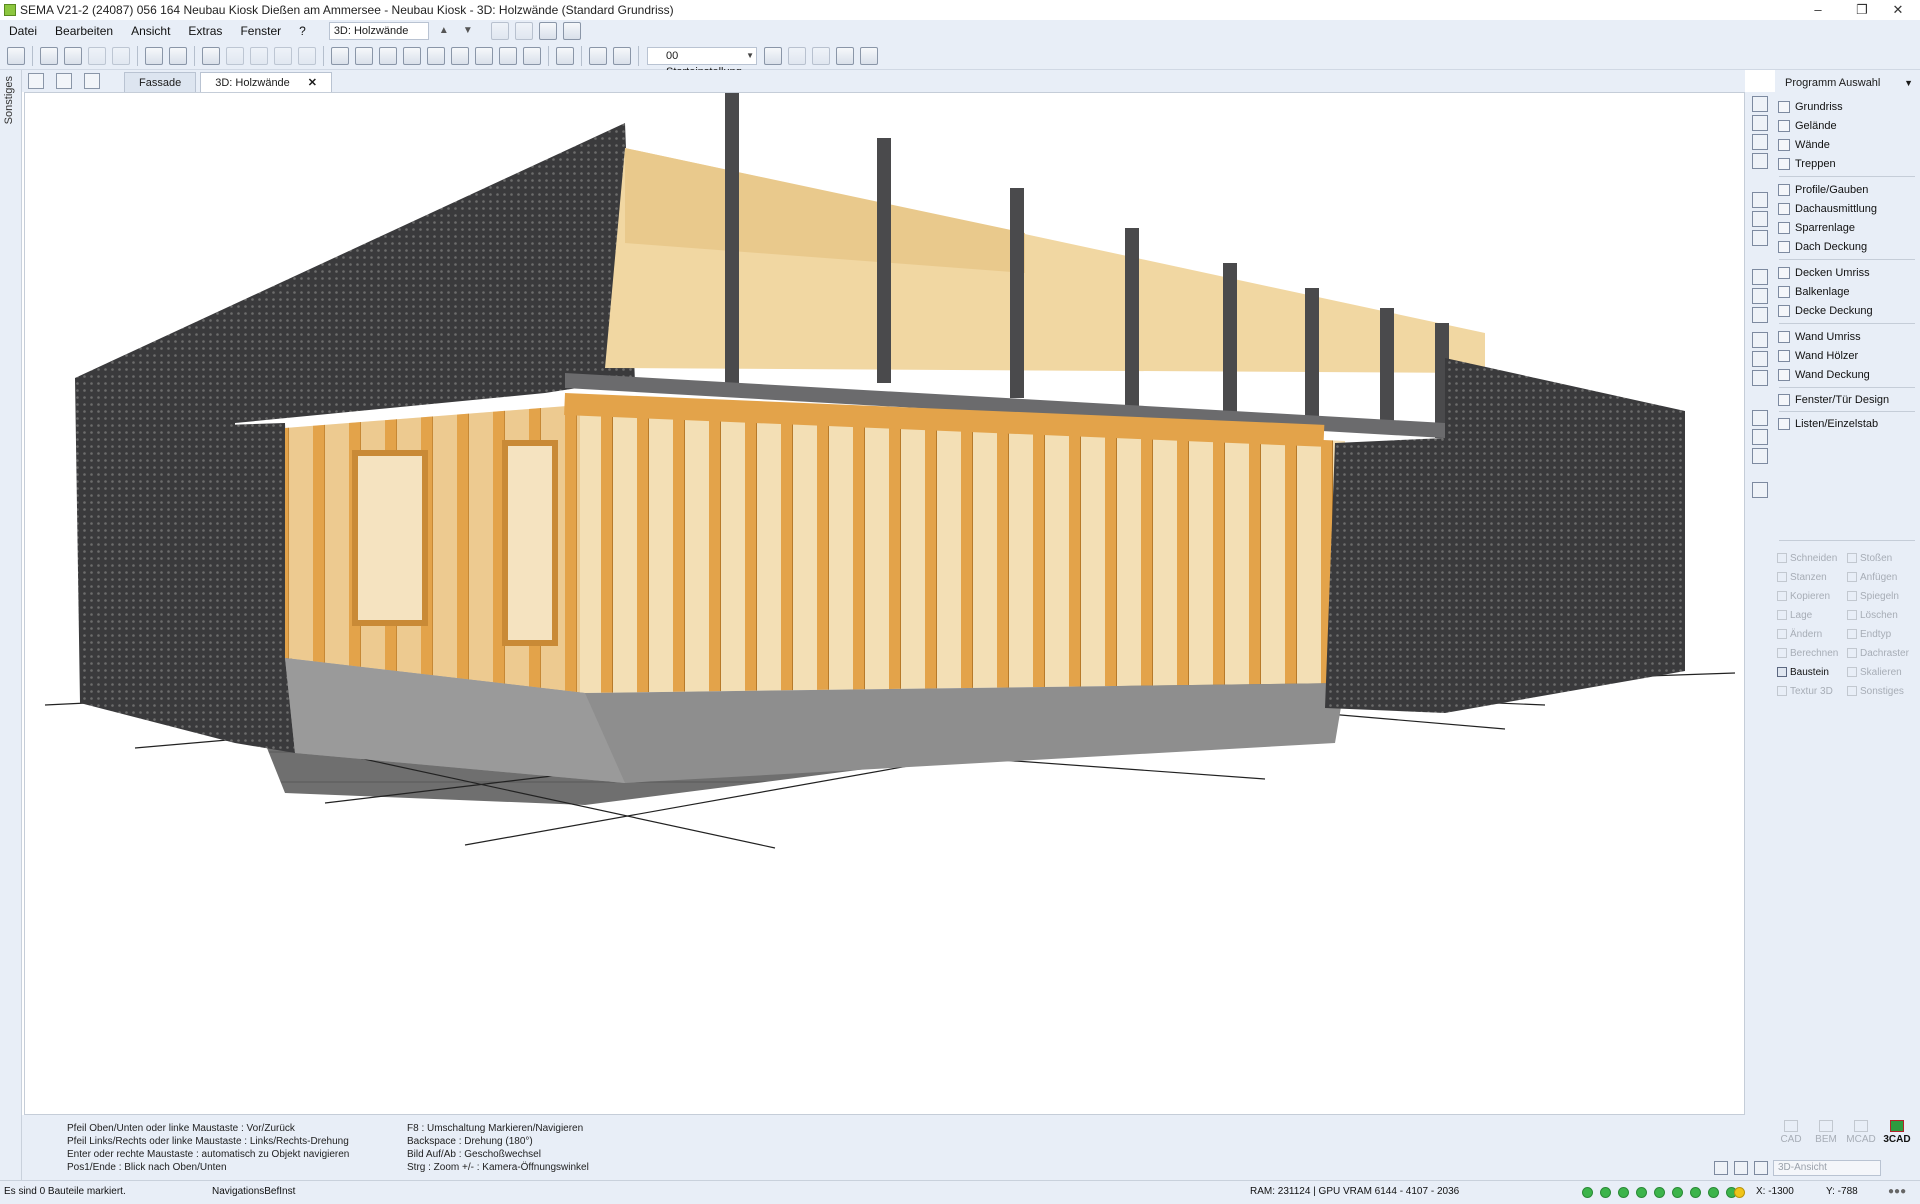 The image size is (1920, 1204). I want to click on more-icon: ●●●, so click(1897, 1191).